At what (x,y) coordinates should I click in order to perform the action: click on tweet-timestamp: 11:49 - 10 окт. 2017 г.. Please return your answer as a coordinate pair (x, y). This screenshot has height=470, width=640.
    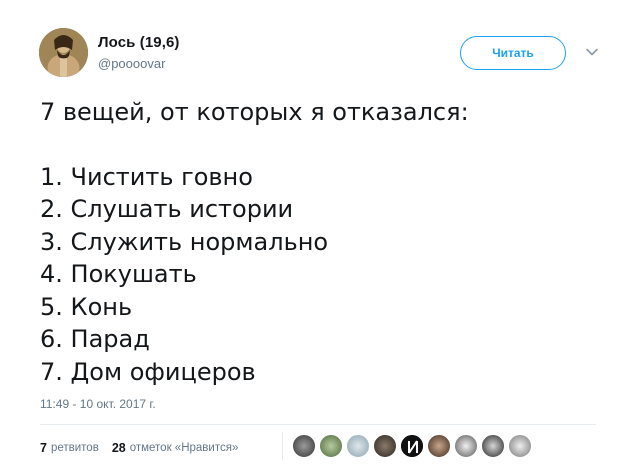
    Looking at the image, I should click on (98, 404).